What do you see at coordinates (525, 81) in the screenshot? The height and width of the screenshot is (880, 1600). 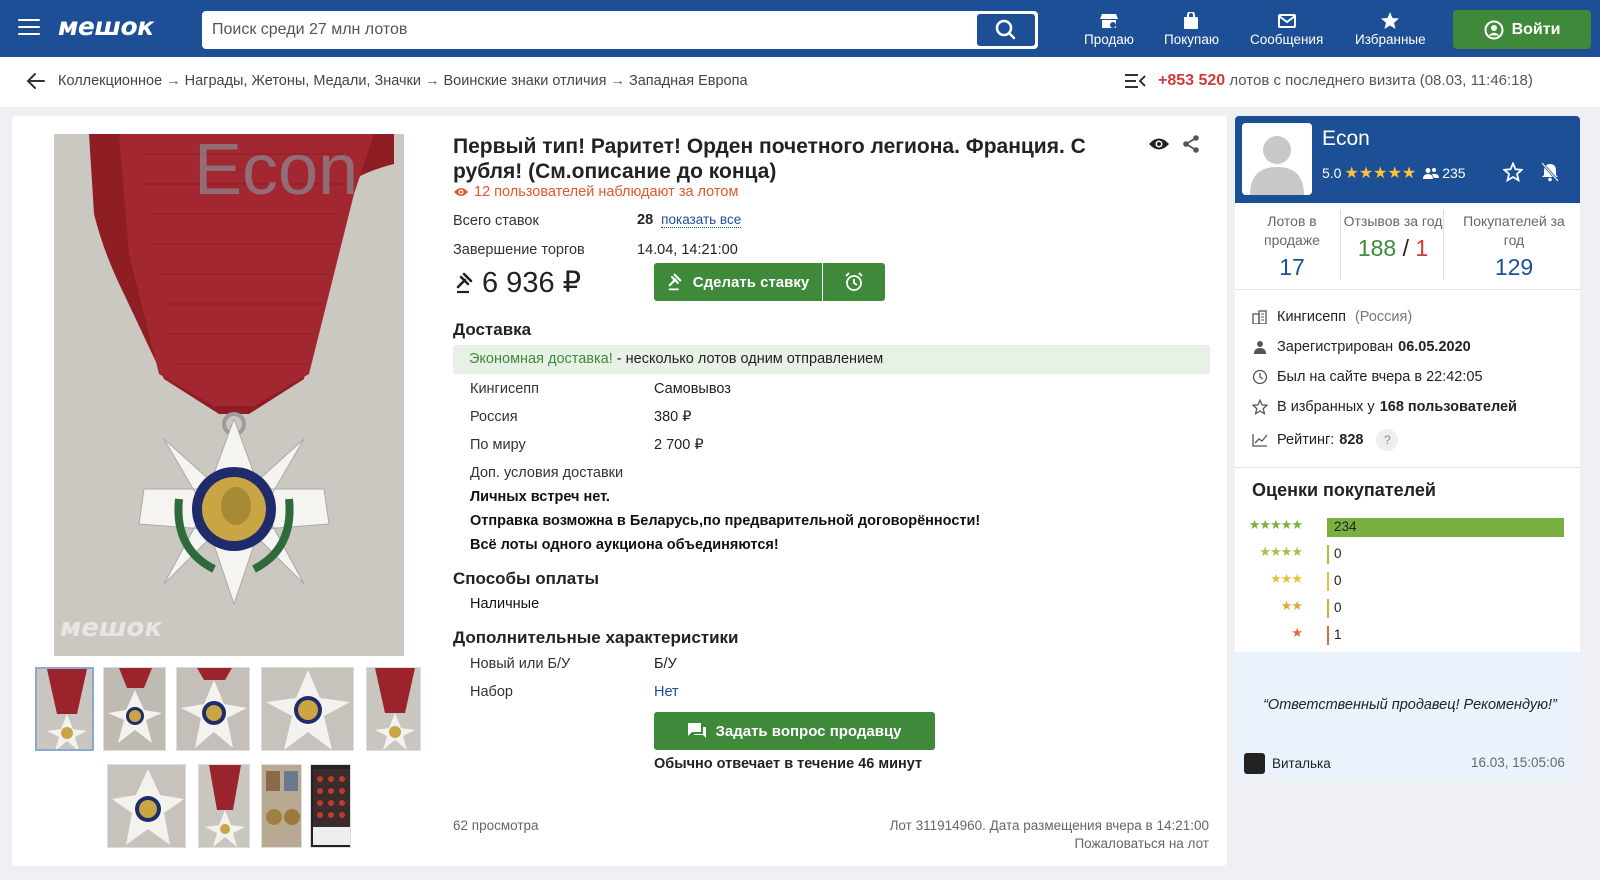 I see `breadcrumb-item: Воинские знаки отличия` at bounding box center [525, 81].